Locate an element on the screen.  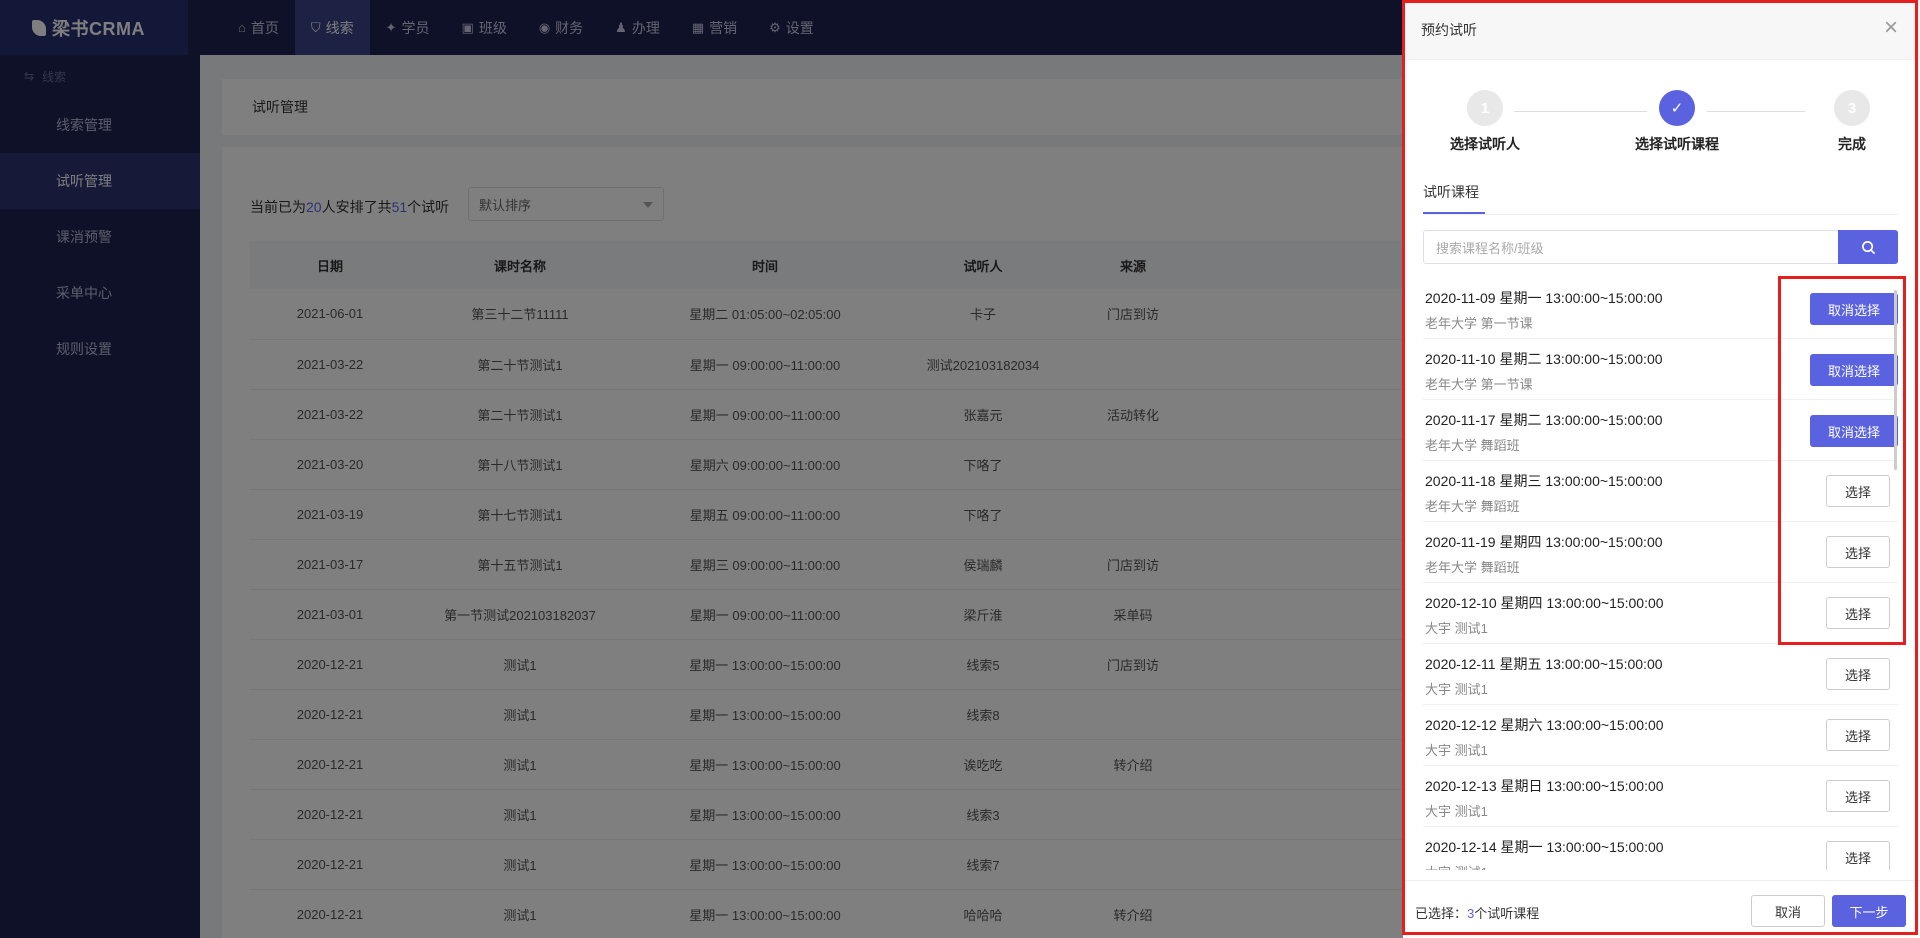
course-item-title: 2020-12-10 星期四 13:00:00~15:00:00 is located at coordinates (1544, 603).